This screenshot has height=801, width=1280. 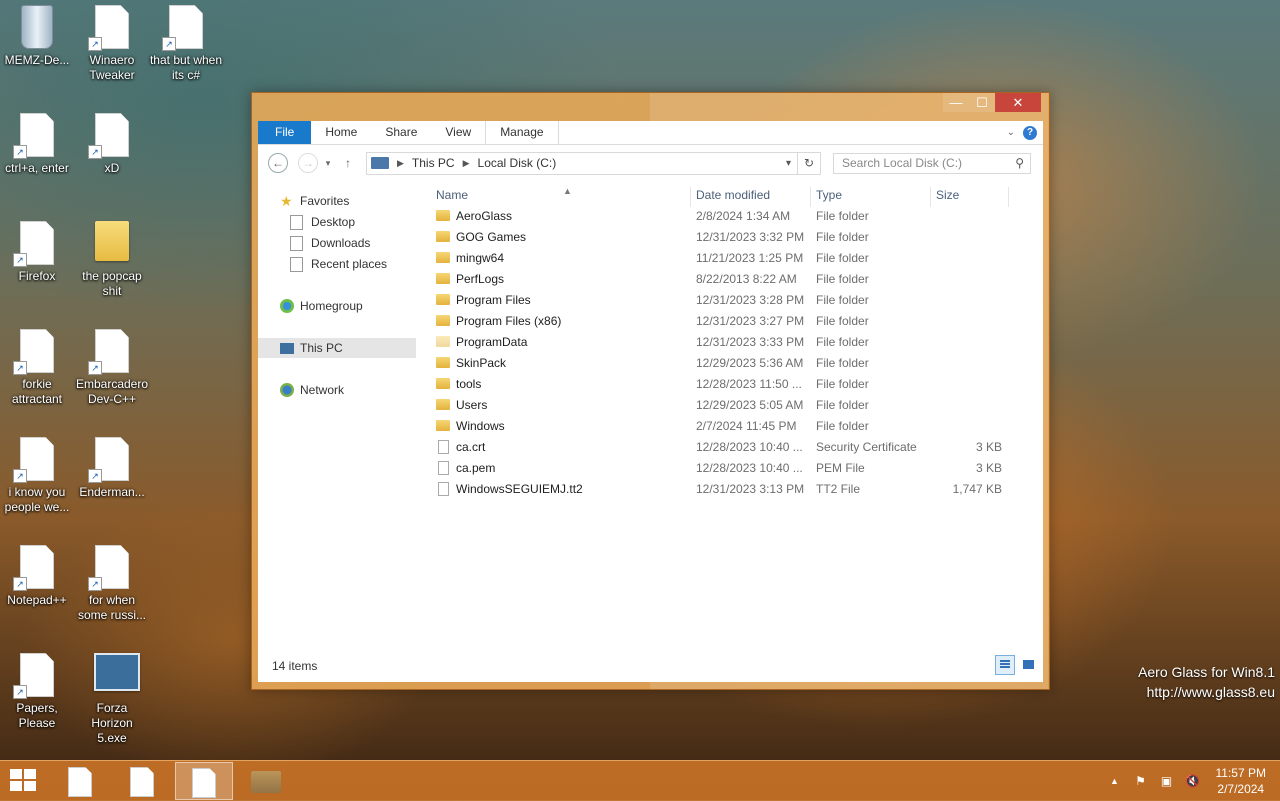 What do you see at coordinates (1167, 781) in the screenshot?
I see `network-icon: ▣` at bounding box center [1167, 781].